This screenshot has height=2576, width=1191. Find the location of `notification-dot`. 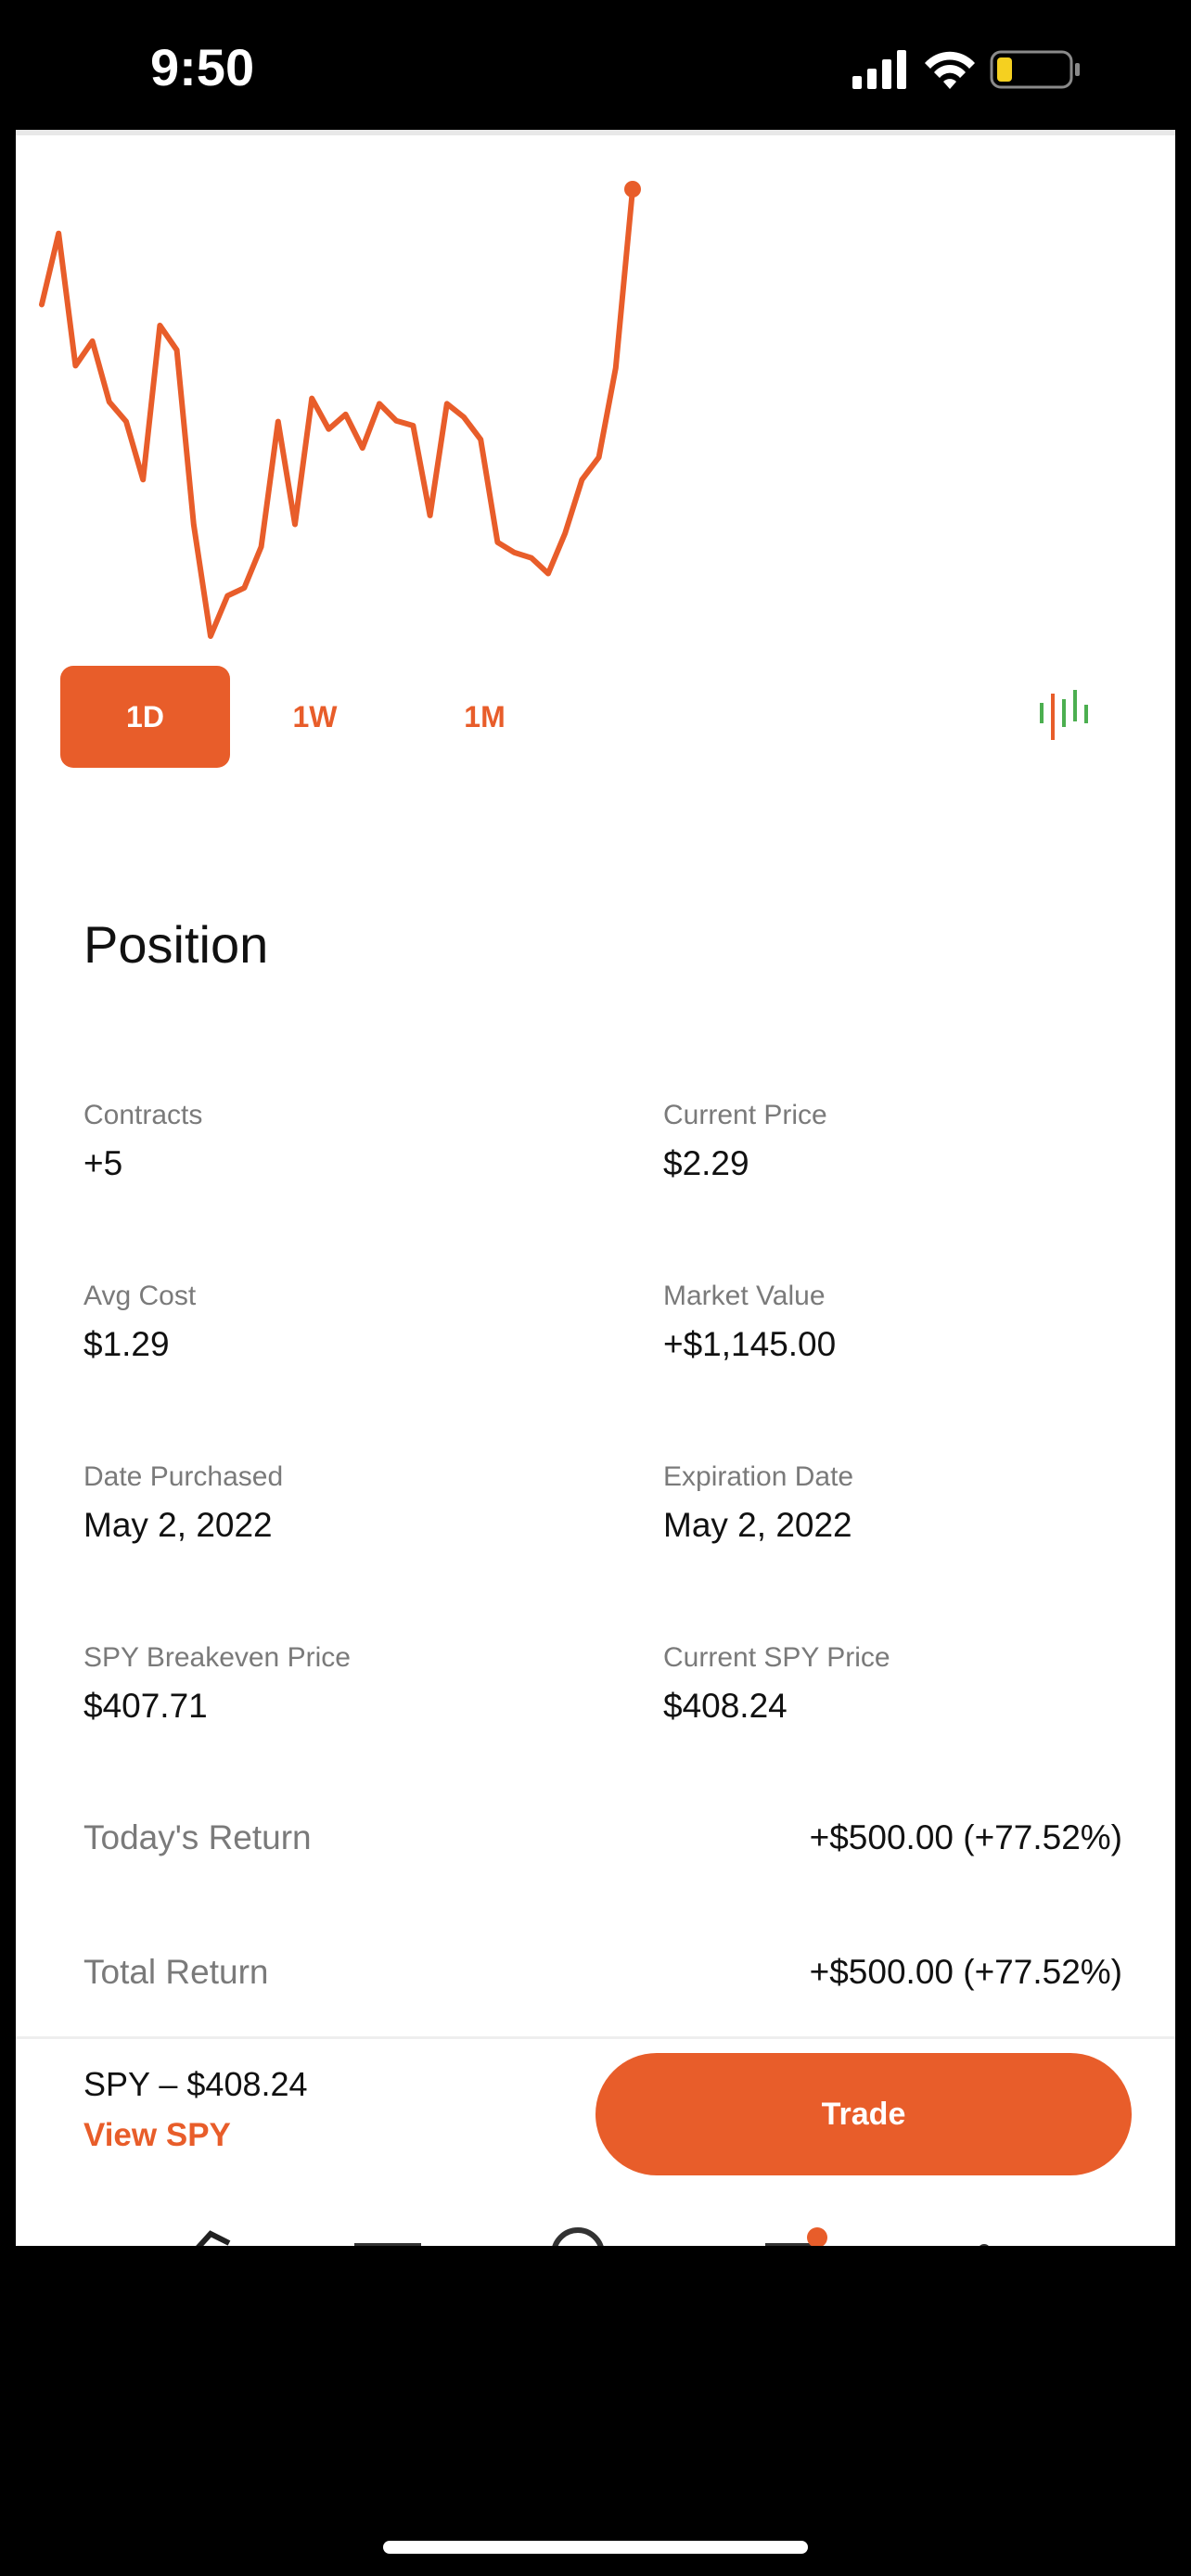

notification-dot is located at coordinates (817, 2236).